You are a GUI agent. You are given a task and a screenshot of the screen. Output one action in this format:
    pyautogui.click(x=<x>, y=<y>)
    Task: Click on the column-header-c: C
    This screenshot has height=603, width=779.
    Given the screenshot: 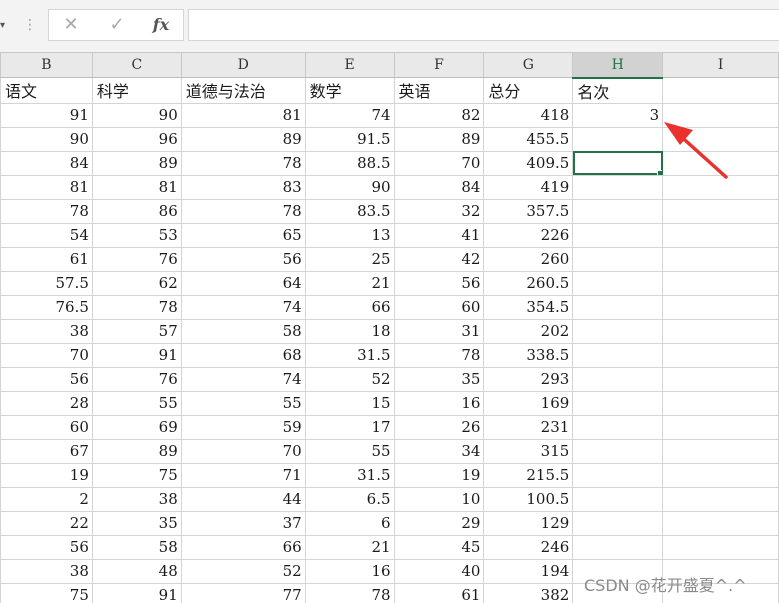 What is the action you would take?
    pyautogui.click(x=136, y=65)
    